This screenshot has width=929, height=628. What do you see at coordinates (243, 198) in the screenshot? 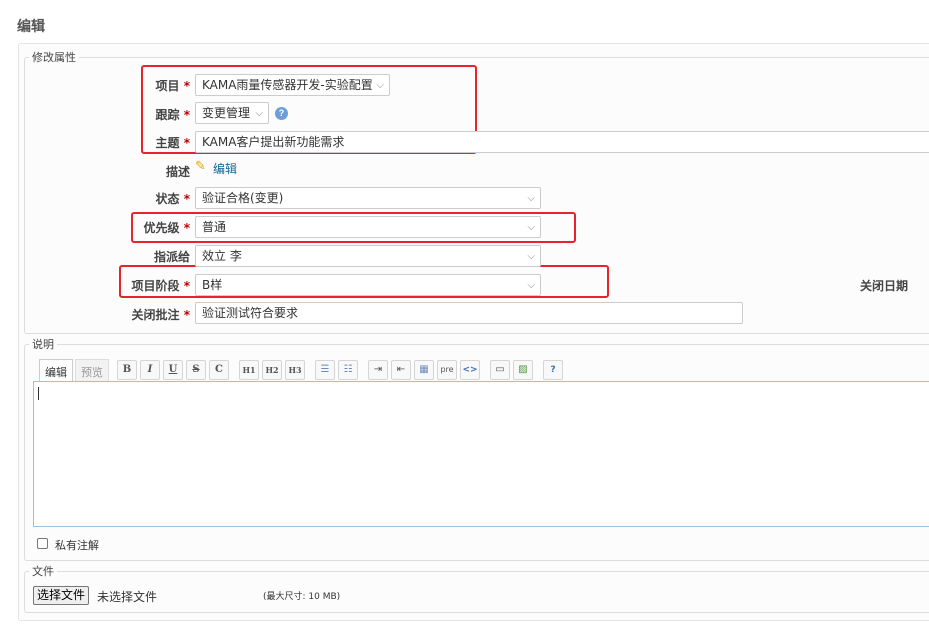
I see `status-value: 验证合格(变更)` at bounding box center [243, 198].